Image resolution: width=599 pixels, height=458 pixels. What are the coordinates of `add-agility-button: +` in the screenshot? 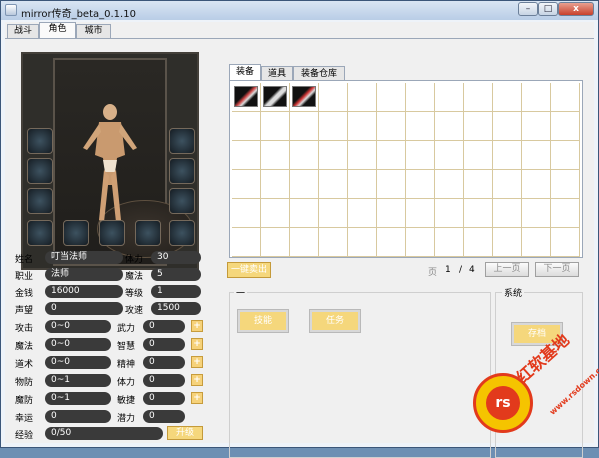 It's located at (197, 398).